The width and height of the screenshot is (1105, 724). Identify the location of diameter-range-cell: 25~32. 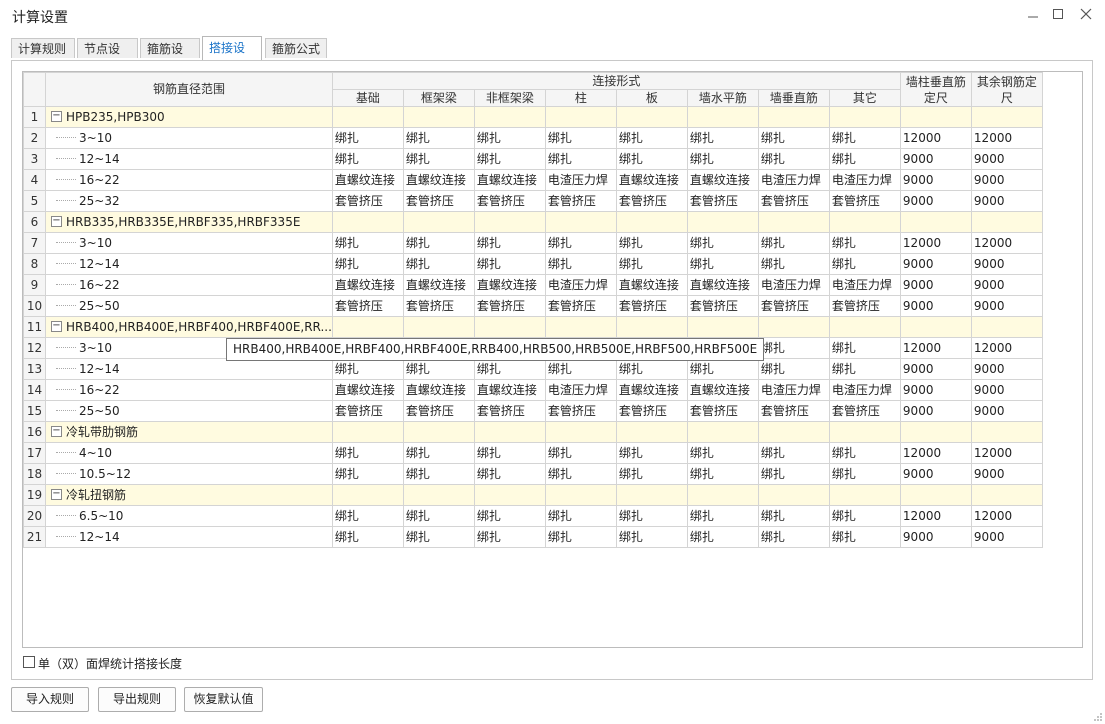
(189, 201).